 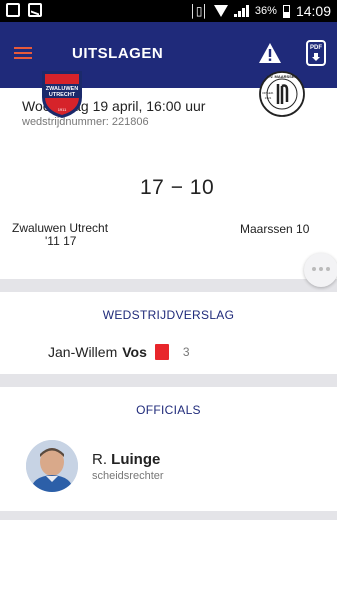 I want to click on red-card-icon, so click(x=161, y=352).